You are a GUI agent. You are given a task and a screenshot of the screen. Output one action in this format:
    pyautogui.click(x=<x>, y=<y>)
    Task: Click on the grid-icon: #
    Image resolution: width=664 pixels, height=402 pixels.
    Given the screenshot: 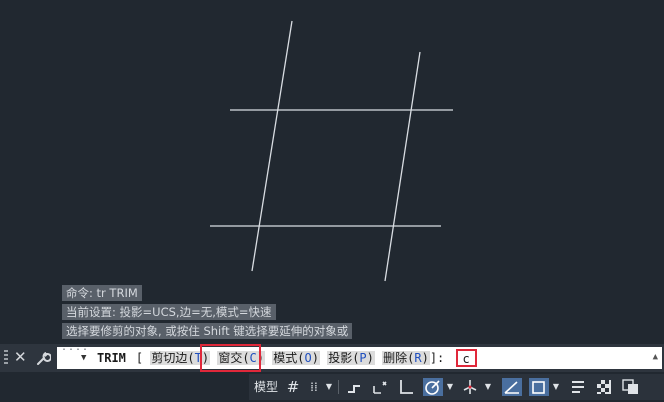 What is the action you would take?
    pyautogui.click(x=293, y=387)
    